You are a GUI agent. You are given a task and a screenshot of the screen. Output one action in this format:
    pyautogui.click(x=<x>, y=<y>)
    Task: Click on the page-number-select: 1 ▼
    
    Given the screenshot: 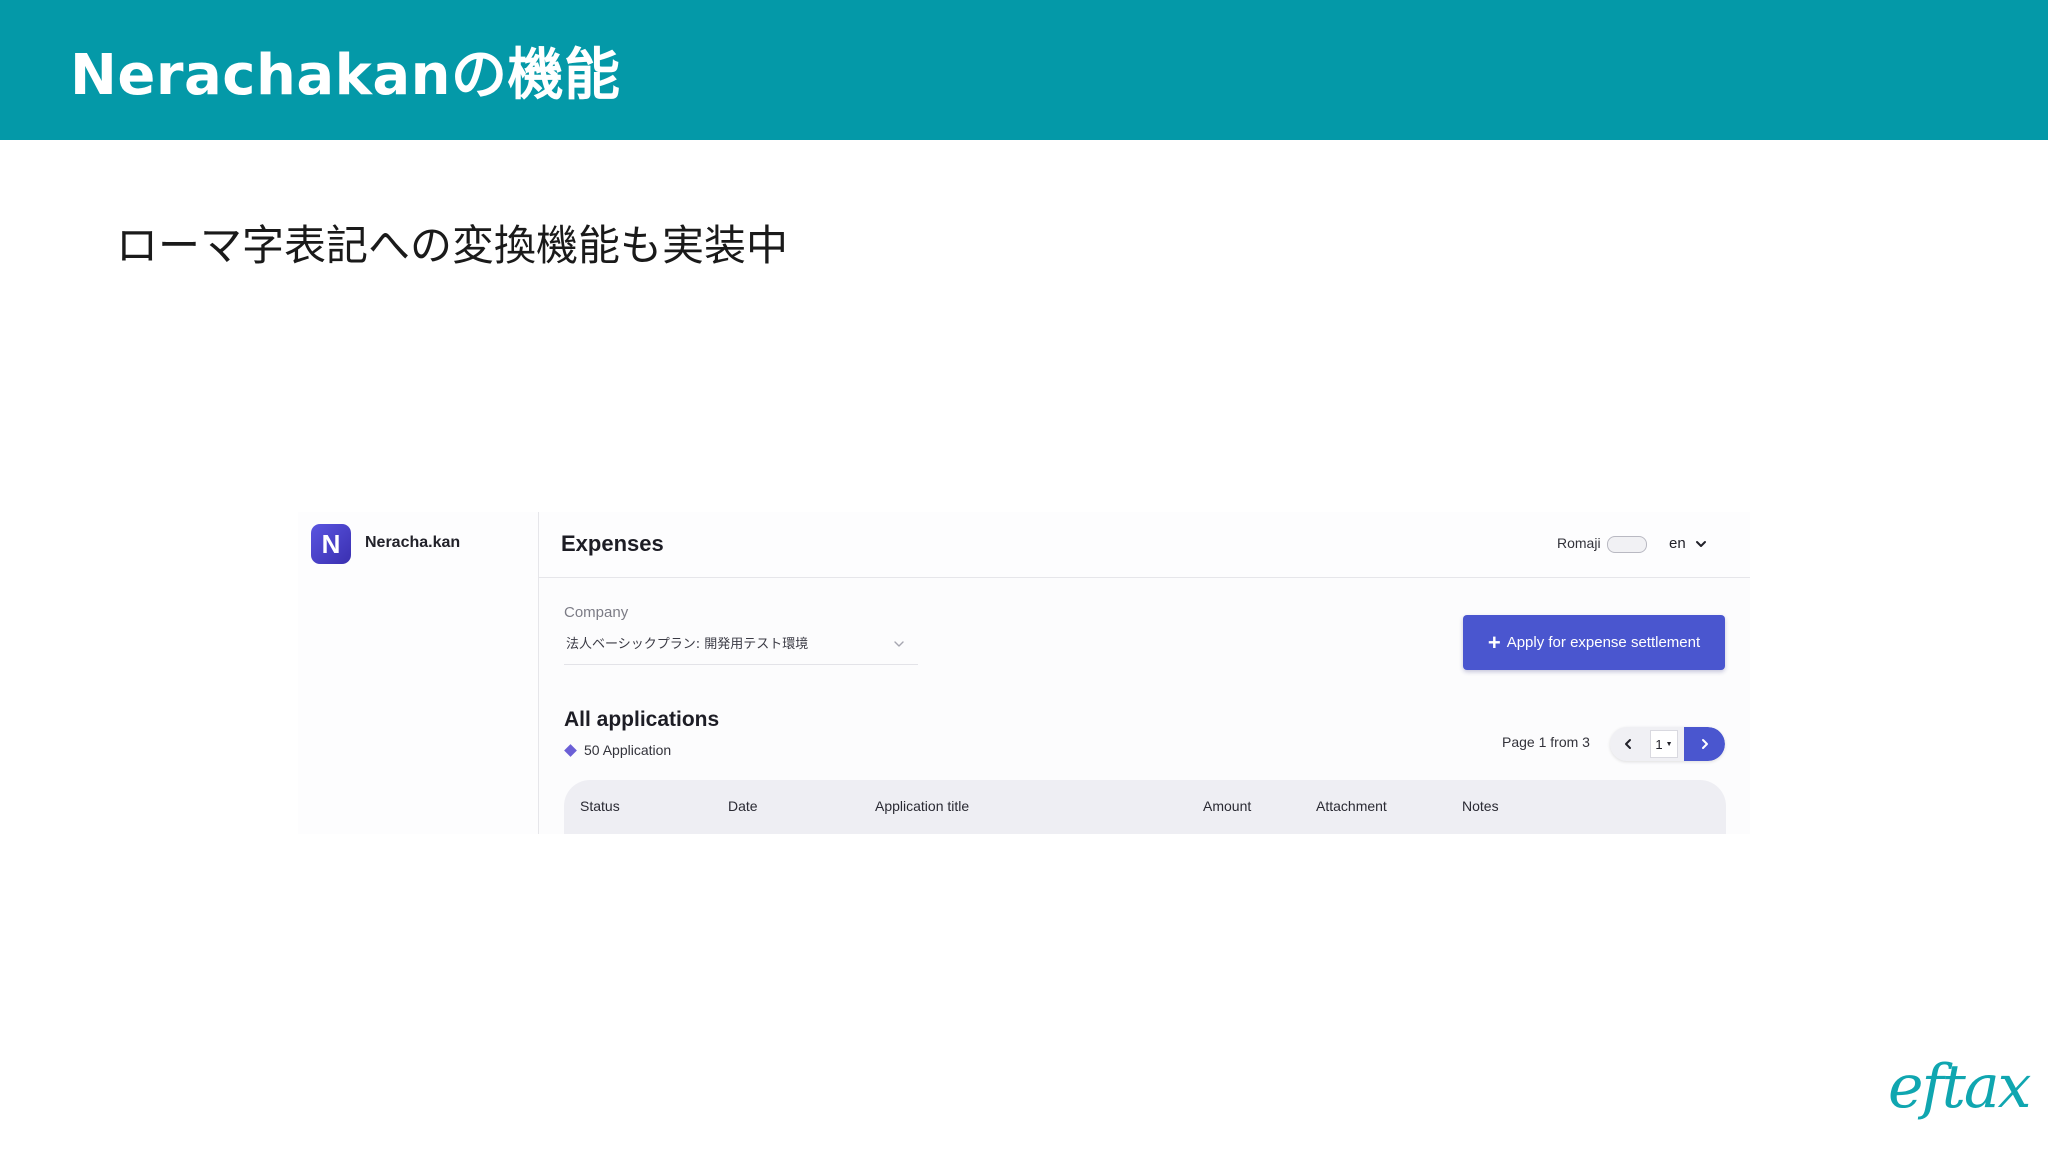 What is the action you would take?
    pyautogui.click(x=1664, y=744)
    